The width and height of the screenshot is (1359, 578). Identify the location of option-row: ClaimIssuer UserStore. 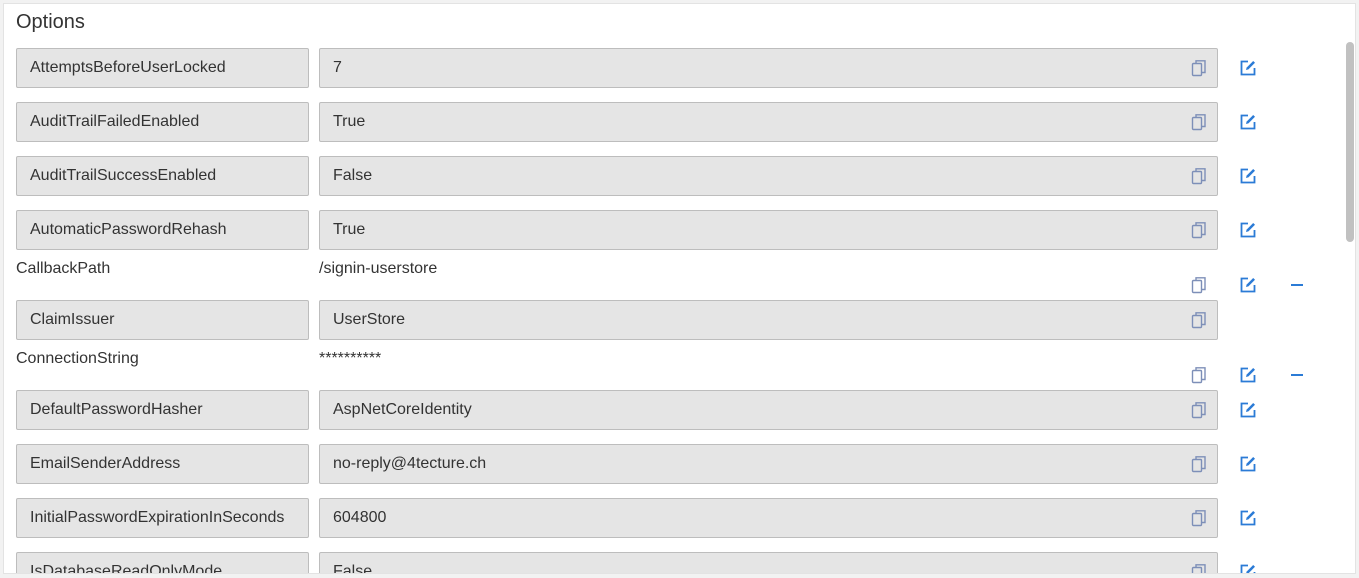
(674, 322).